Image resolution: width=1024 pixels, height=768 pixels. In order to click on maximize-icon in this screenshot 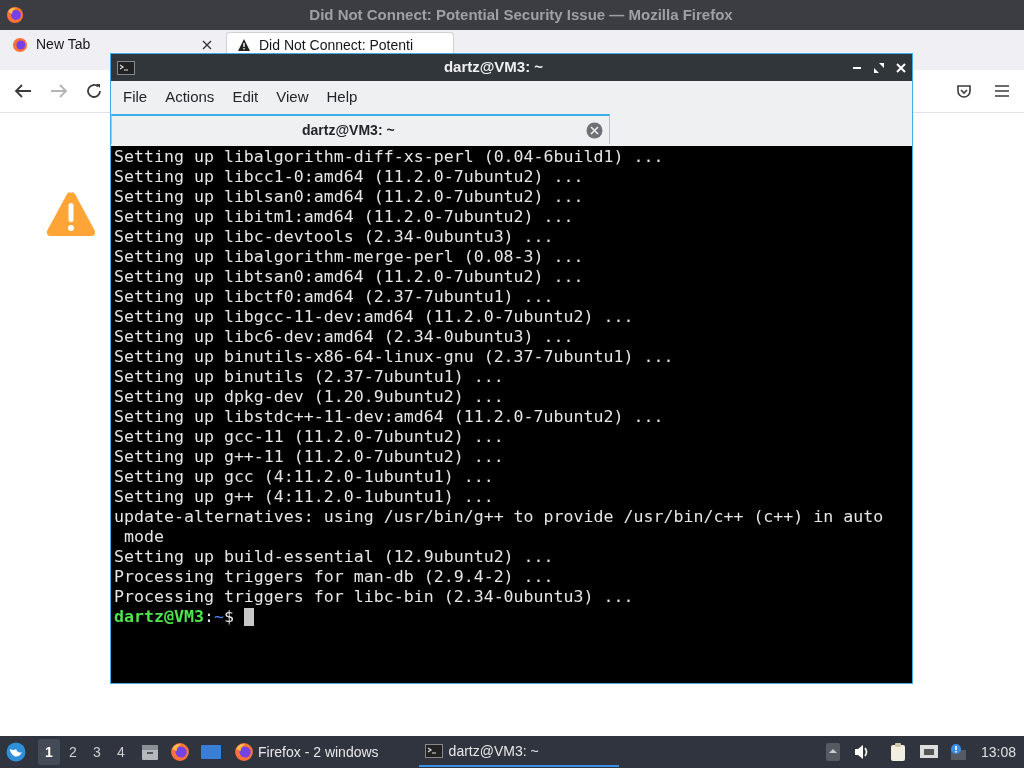, I will do `click(879, 67)`.